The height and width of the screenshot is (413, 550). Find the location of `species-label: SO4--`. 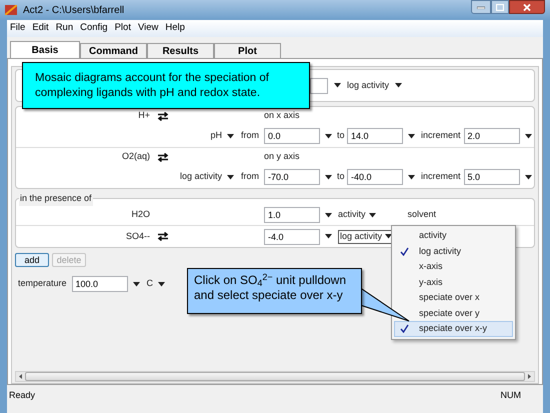

species-label: SO4-- is located at coordinates (137, 236).